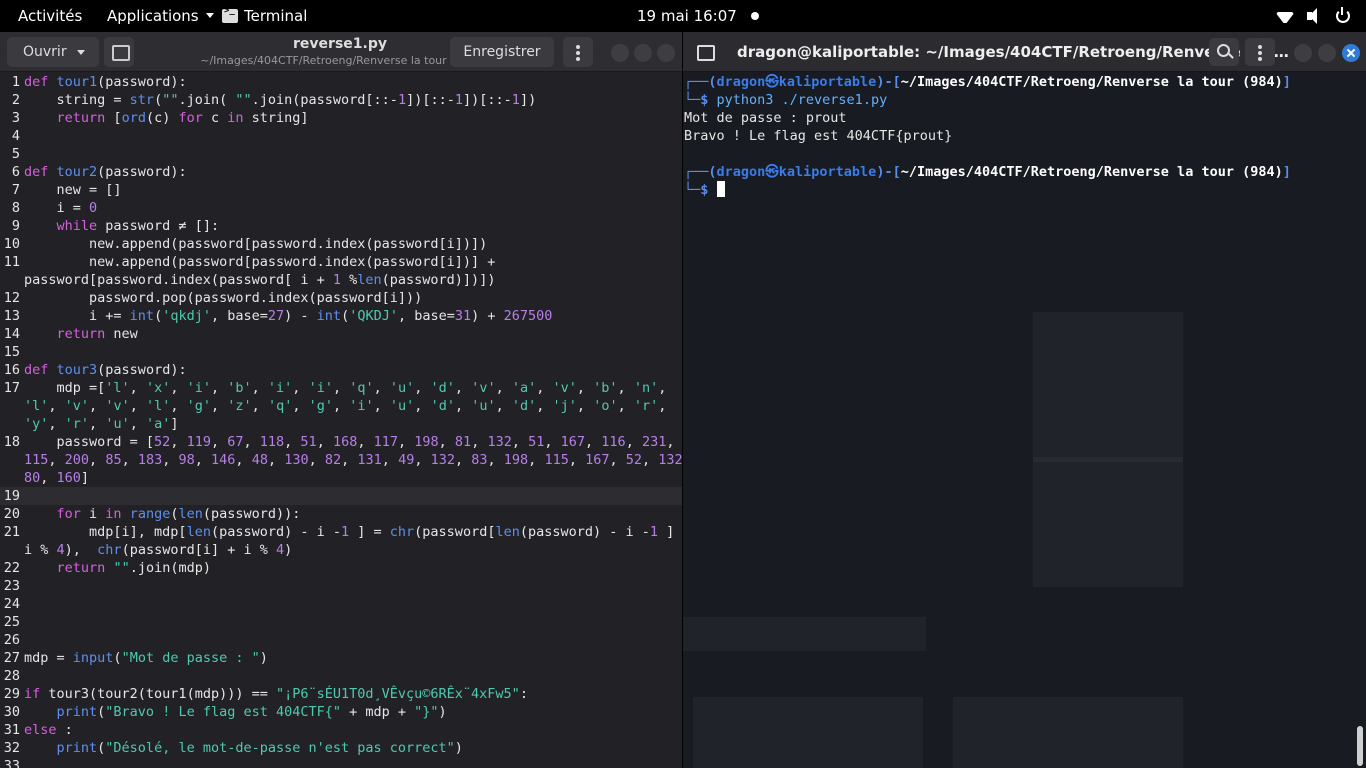 The image size is (1366, 768). What do you see at coordinates (341, 658) in the screenshot?
I see `code-line: 27 mdp = input("Mot de passe : ")` at bounding box center [341, 658].